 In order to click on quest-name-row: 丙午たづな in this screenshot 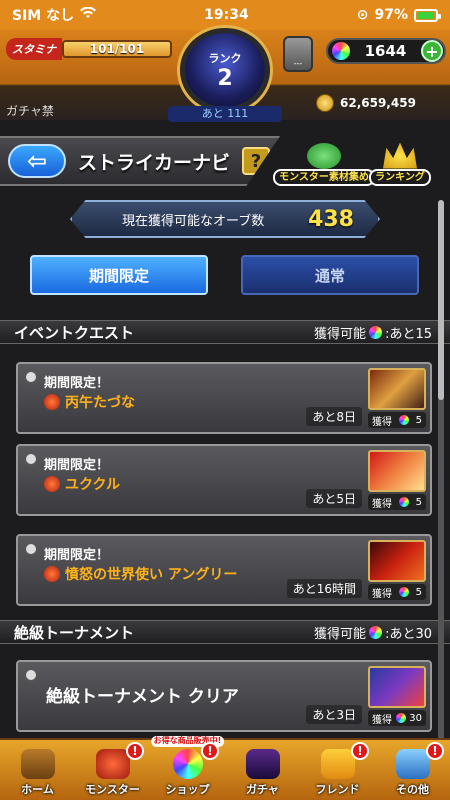, I will do `click(89, 402)`.